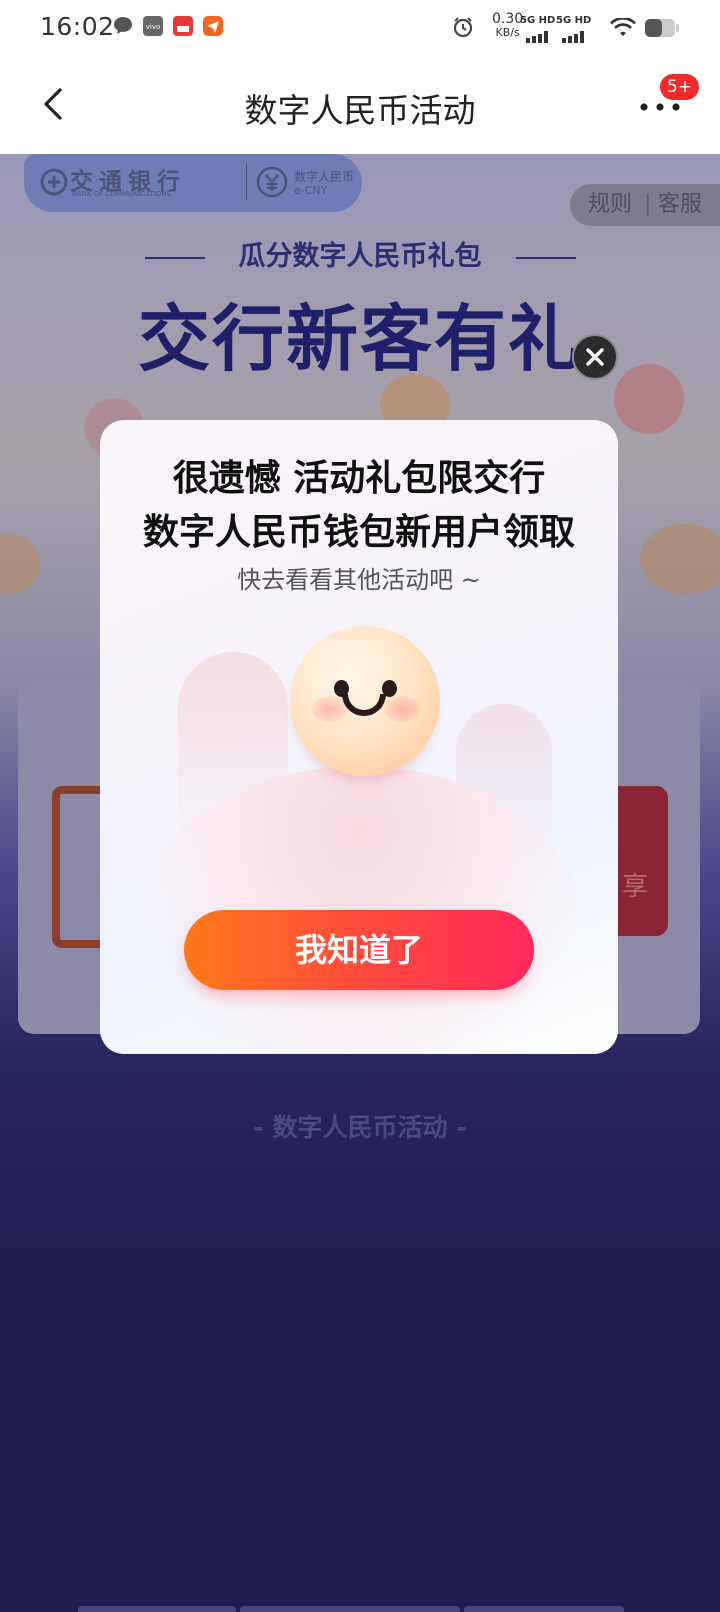  Describe the element at coordinates (213, 28) in the screenshot. I see `paper-plane-app-icon` at that location.